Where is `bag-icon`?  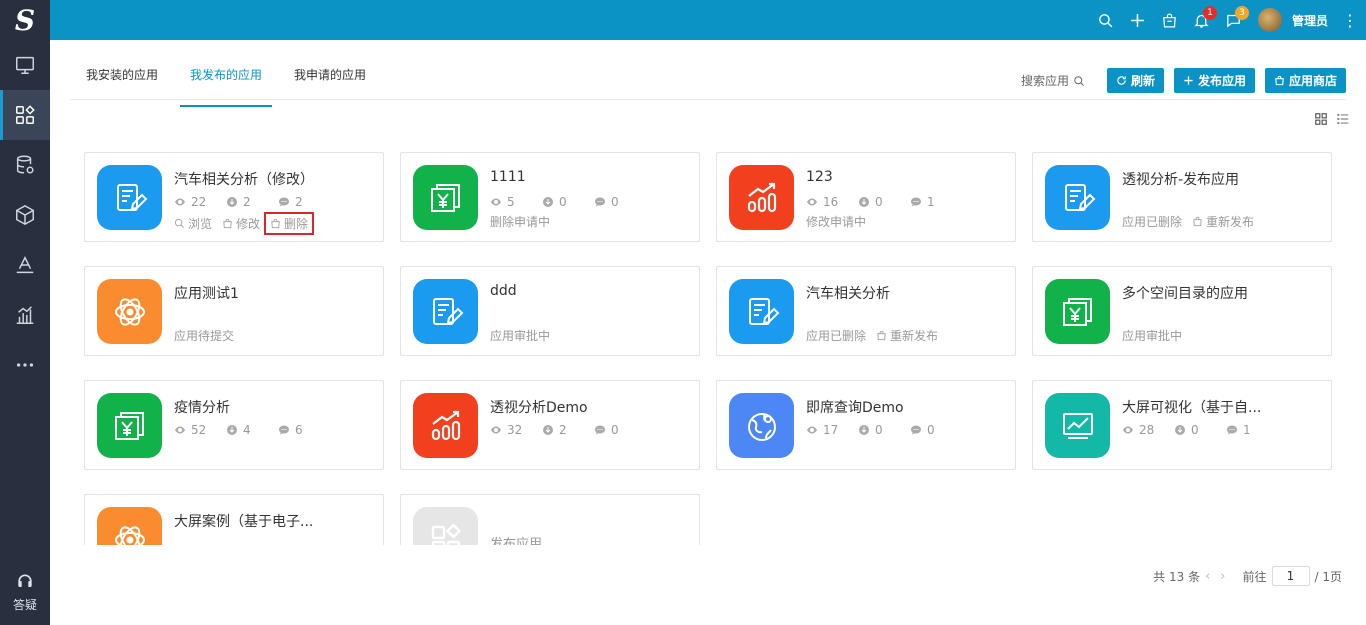
bag-icon is located at coordinates (275, 223).